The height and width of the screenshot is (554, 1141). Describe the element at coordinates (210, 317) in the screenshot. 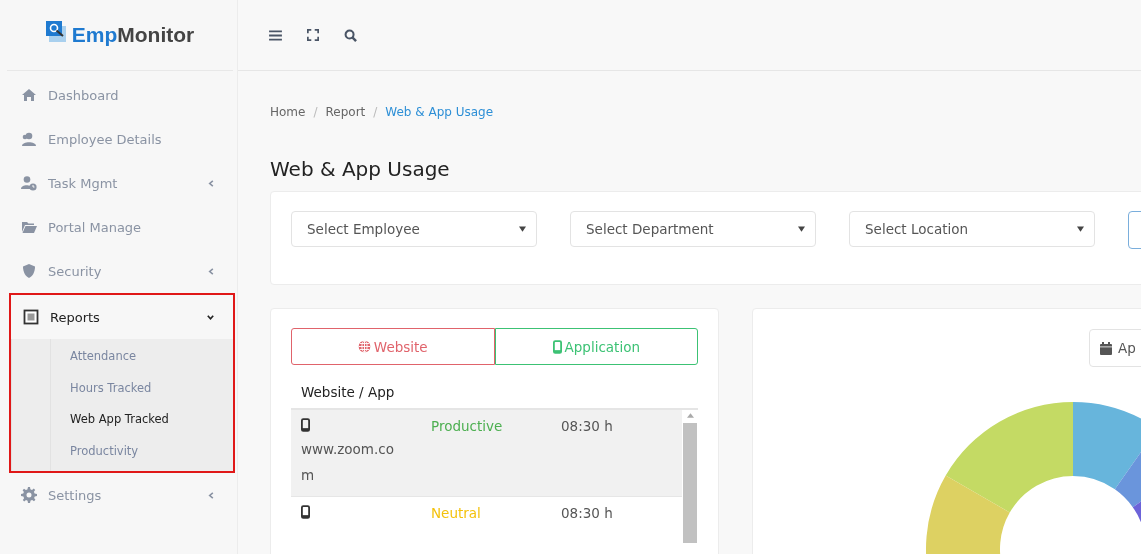

I see `chevron-down-icon` at that location.